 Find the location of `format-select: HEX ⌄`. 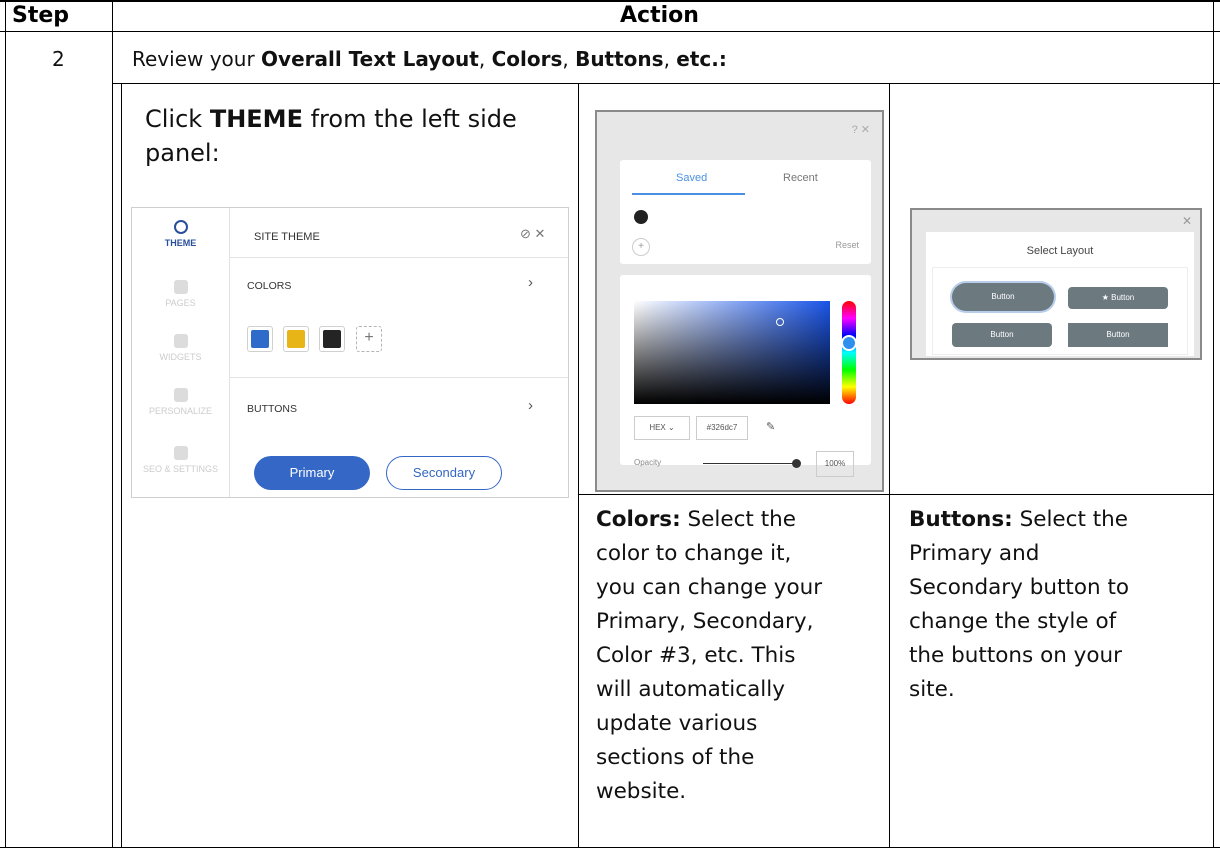

format-select: HEX ⌄ is located at coordinates (662, 428).